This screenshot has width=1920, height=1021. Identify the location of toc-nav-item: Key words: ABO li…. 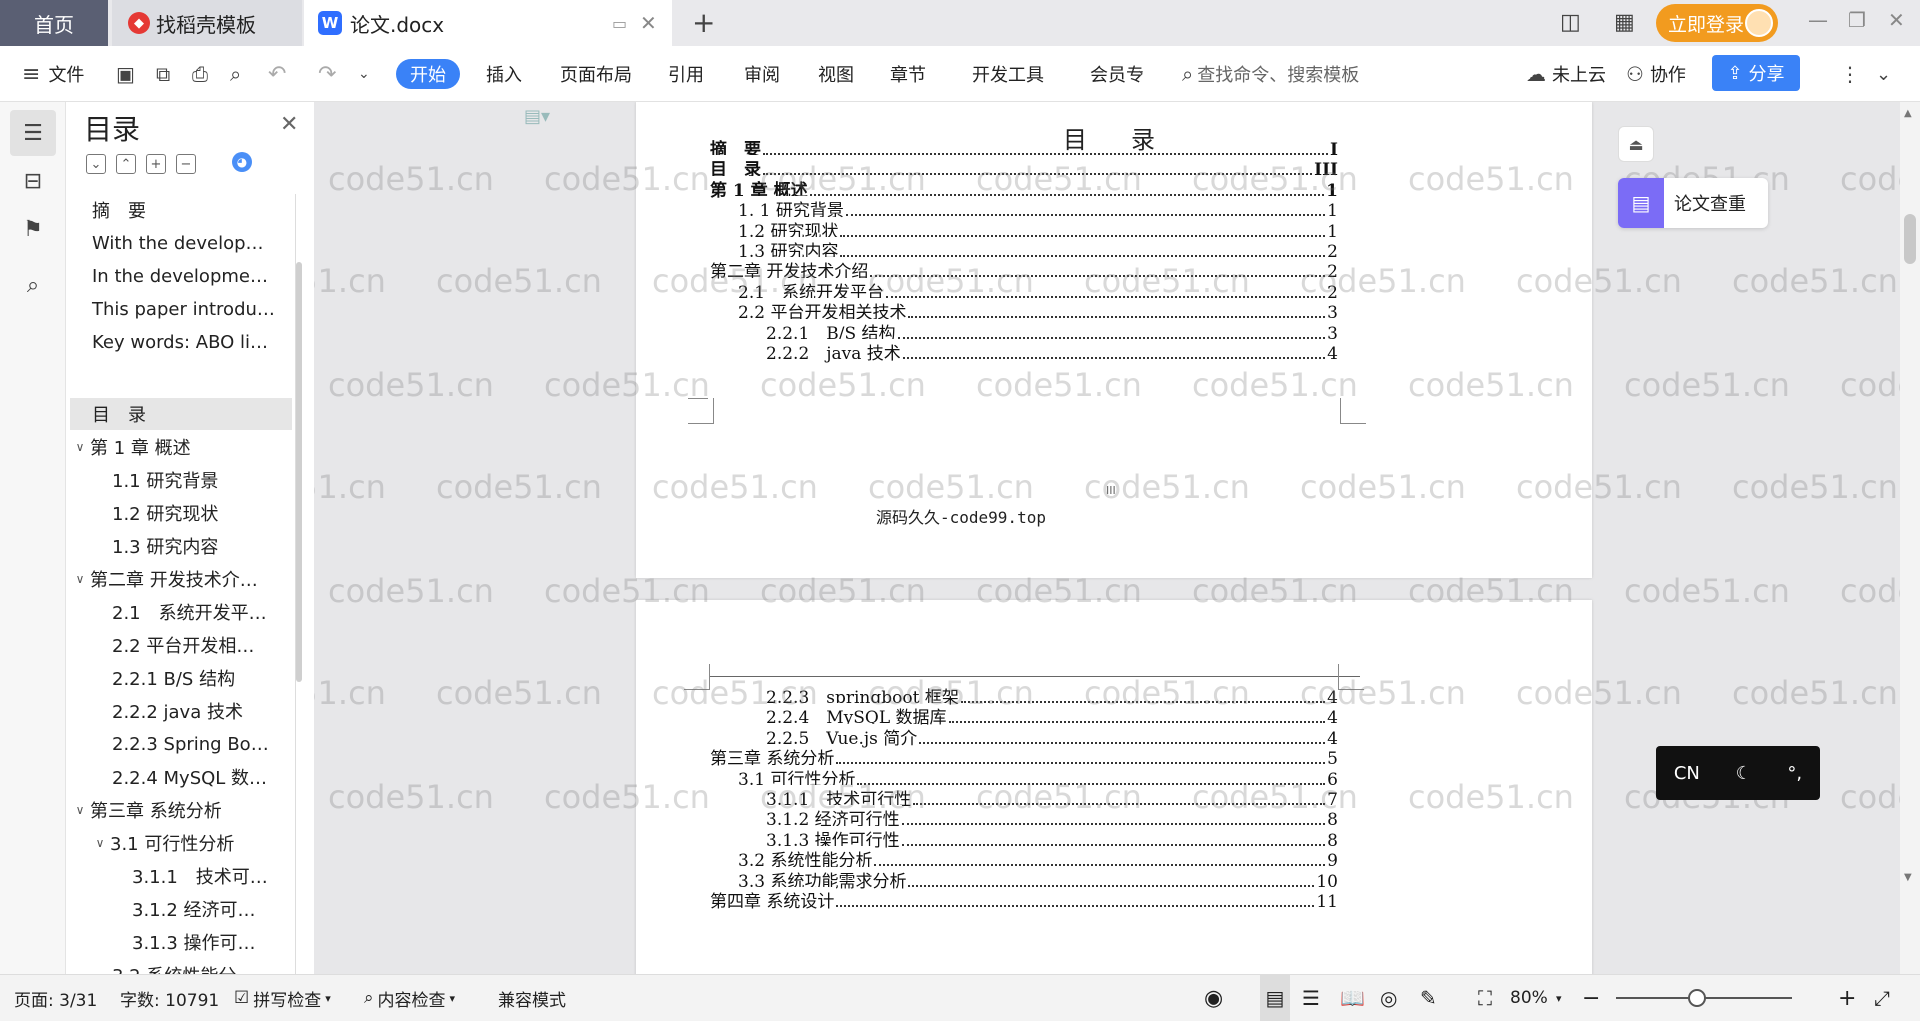
(181, 342).